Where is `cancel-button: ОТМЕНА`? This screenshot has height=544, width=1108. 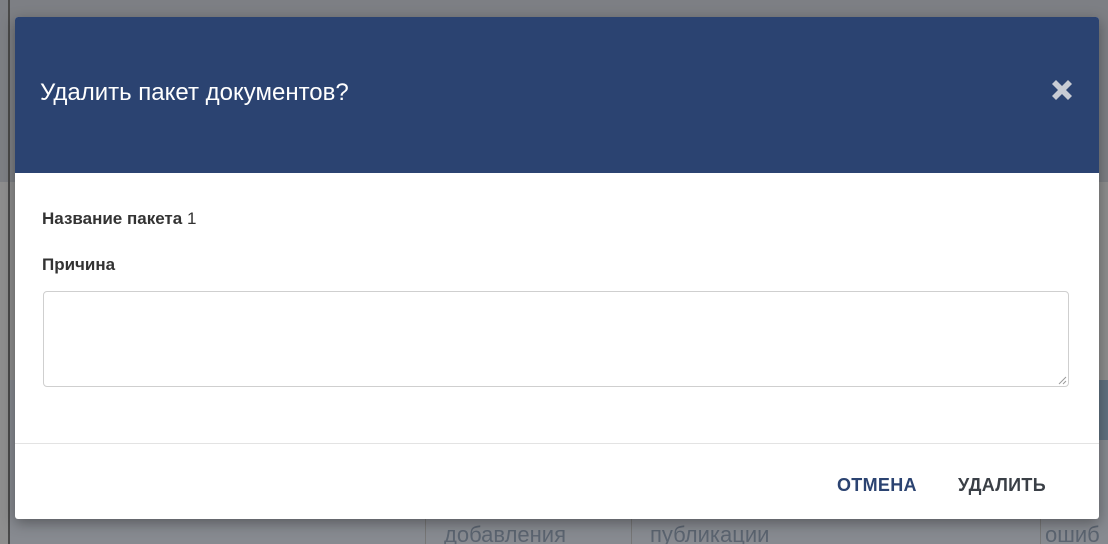 cancel-button: ОТМЕНА is located at coordinates (877, 485).